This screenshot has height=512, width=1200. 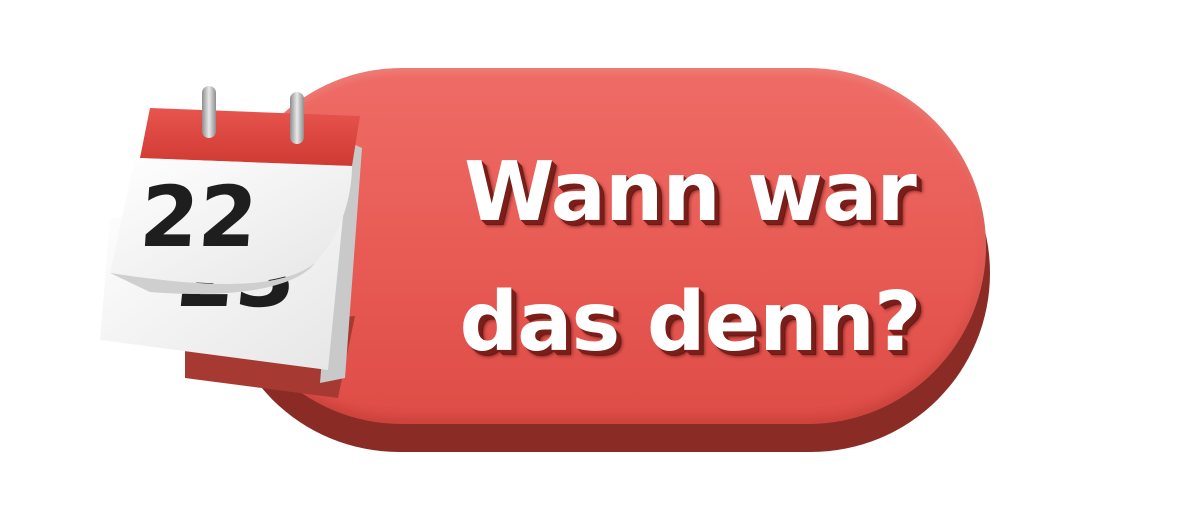 I want to click on calendar-icon: 23 22, so click(x=231, y=242).